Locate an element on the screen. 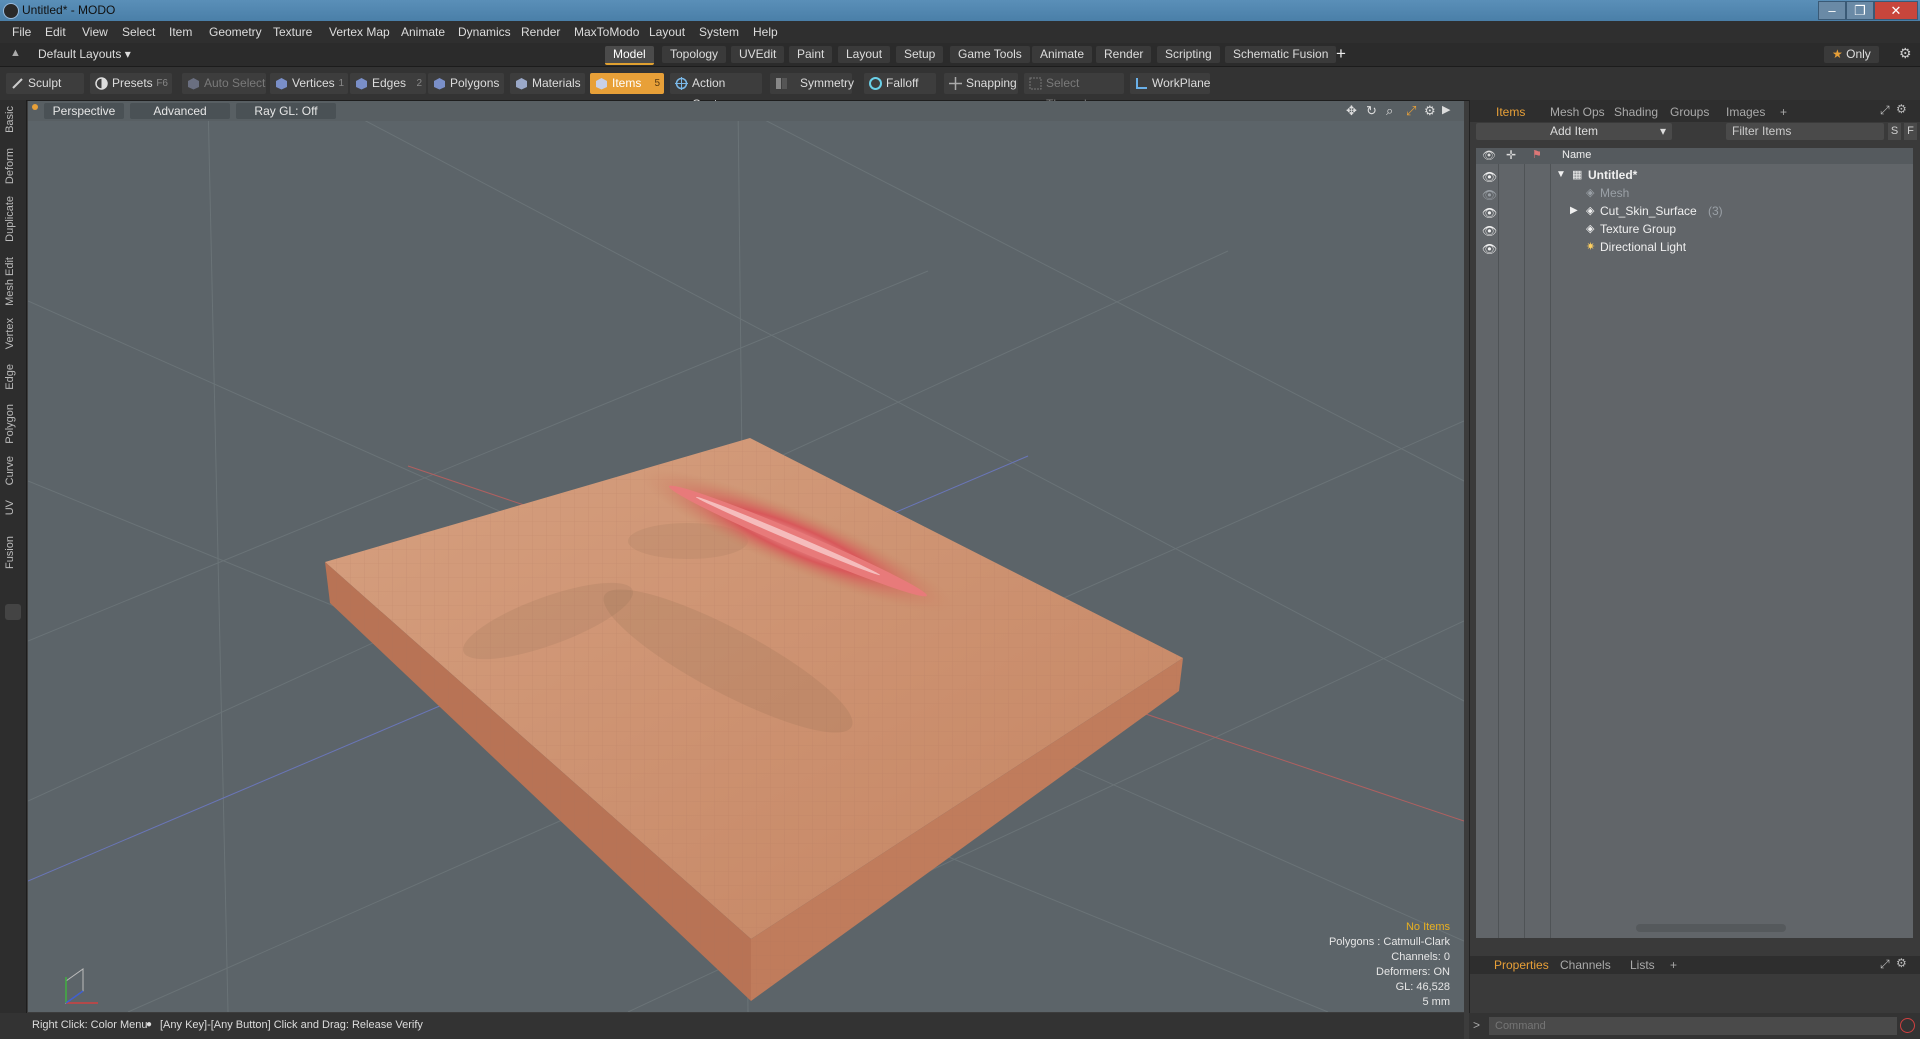  auto-select-button: Auto Select is located at coordinates (224, 83).